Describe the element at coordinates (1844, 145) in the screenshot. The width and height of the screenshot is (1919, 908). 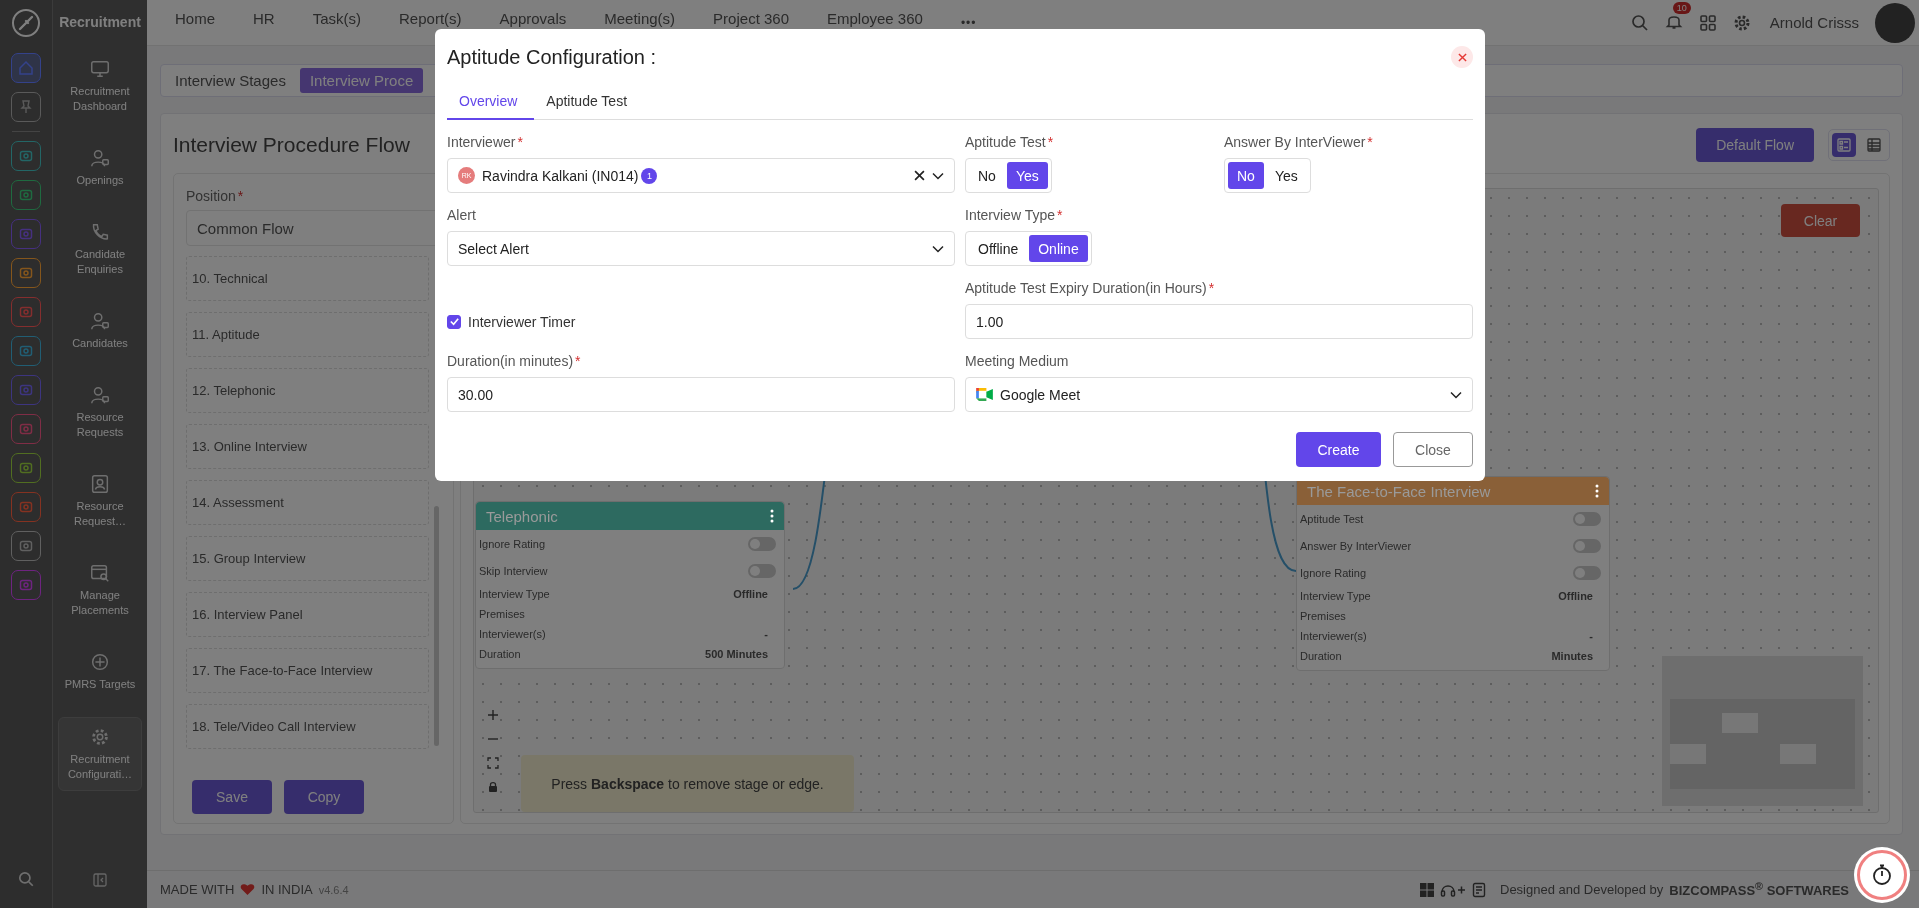
I see `card-view-button` at that location.